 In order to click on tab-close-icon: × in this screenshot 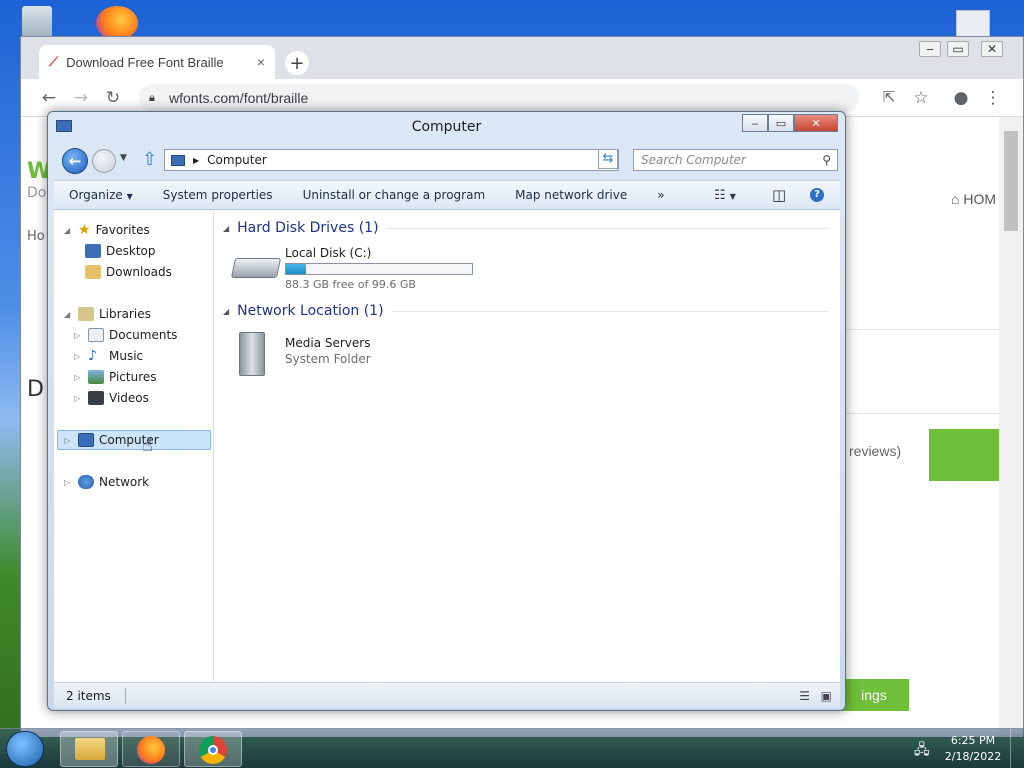, I will do `click(261, 62)`.